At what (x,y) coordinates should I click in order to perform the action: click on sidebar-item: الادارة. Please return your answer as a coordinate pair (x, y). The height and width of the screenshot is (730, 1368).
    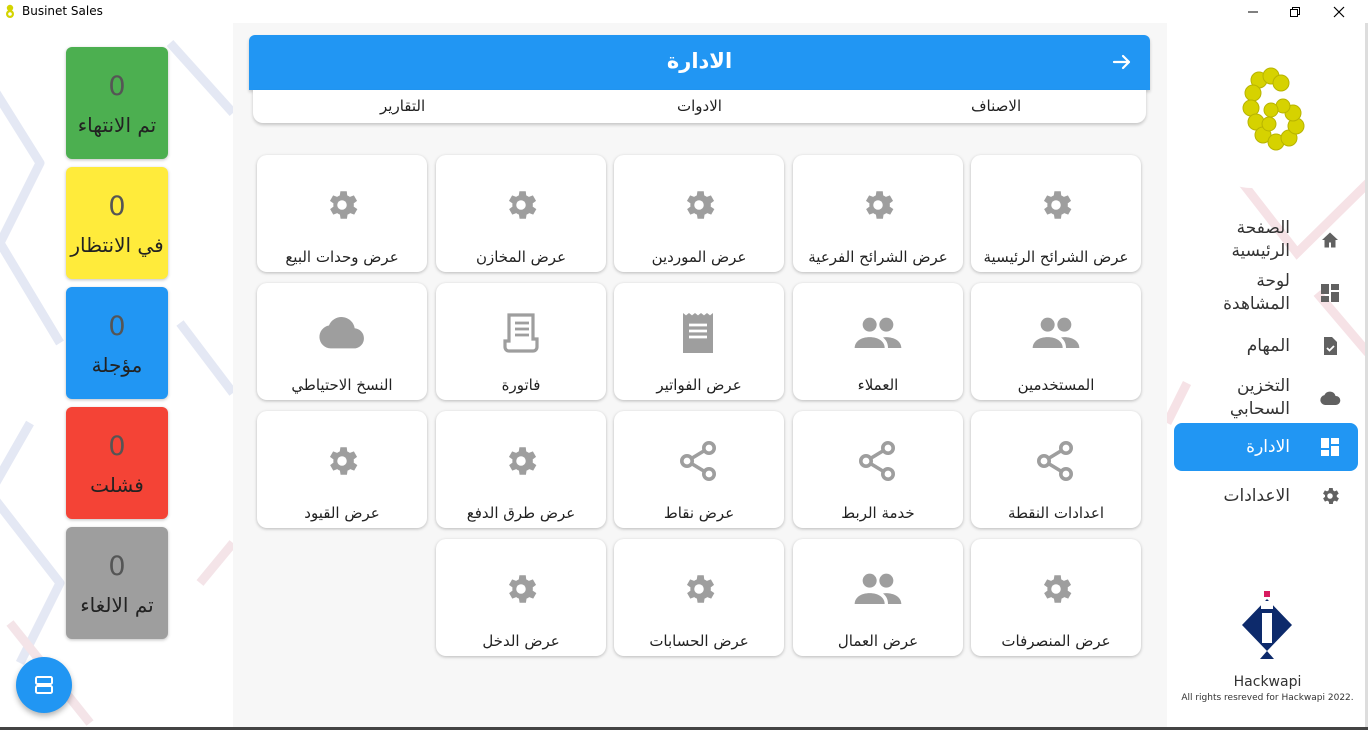
    Looking at the image, I should click on (1266, 447).